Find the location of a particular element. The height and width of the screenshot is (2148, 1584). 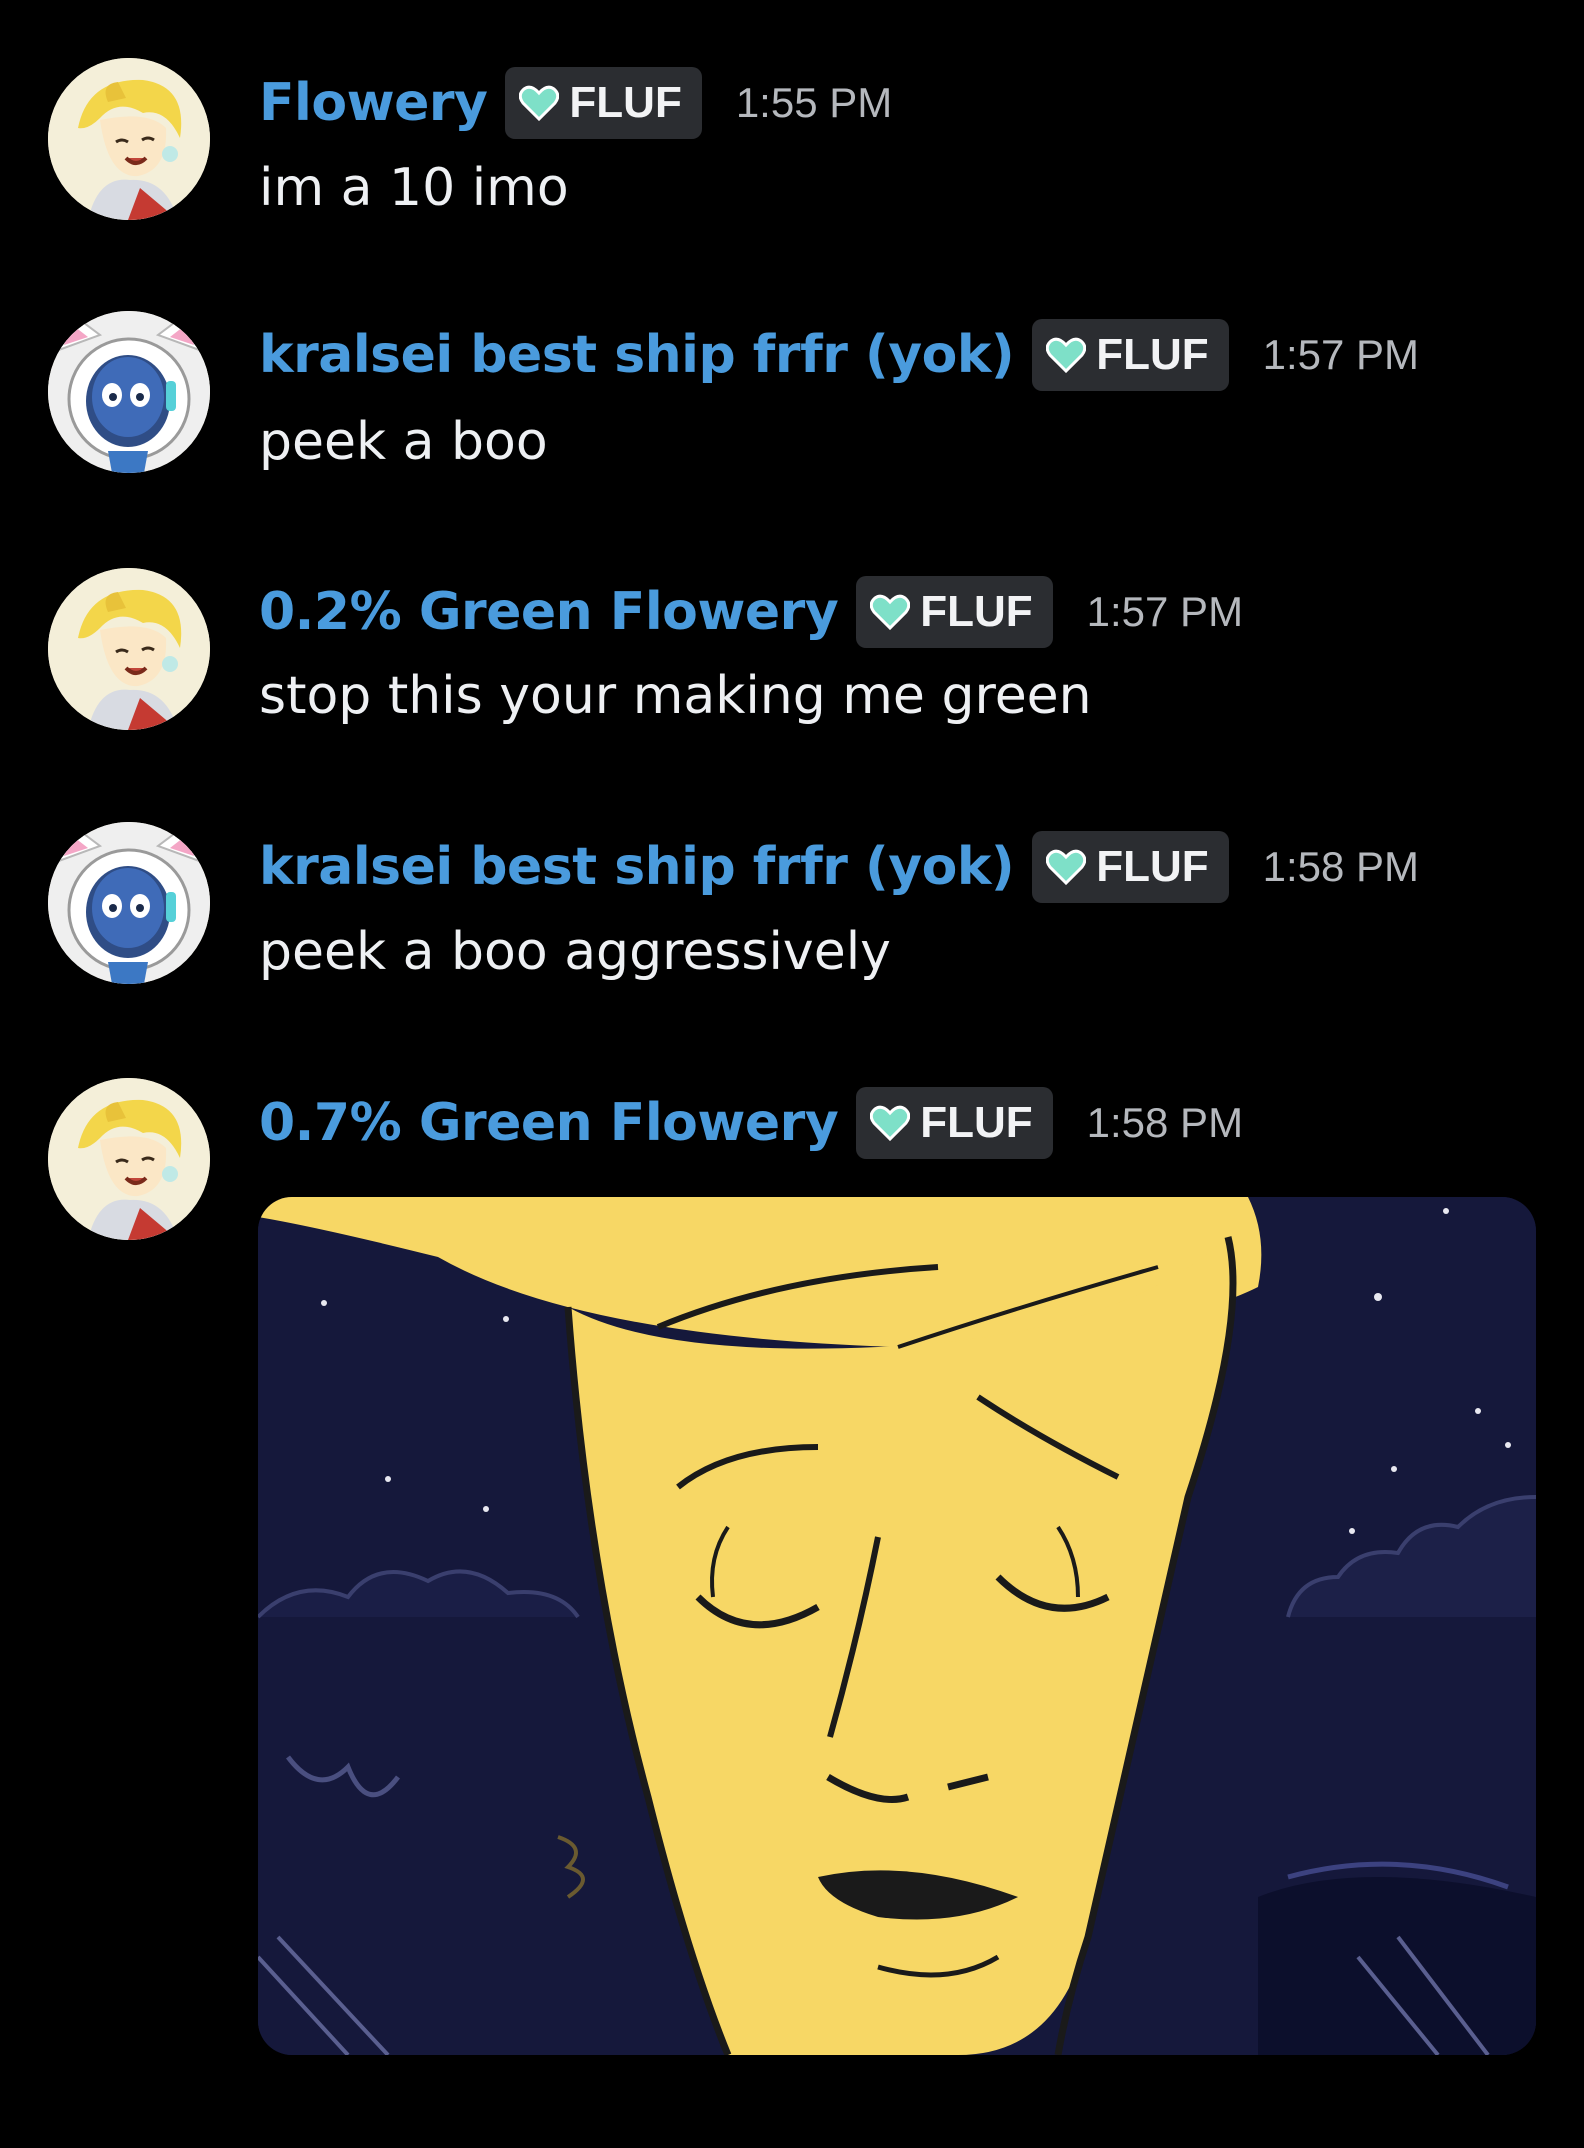

message-text: peek a boo aggressively is located at coordinates (575, 952).